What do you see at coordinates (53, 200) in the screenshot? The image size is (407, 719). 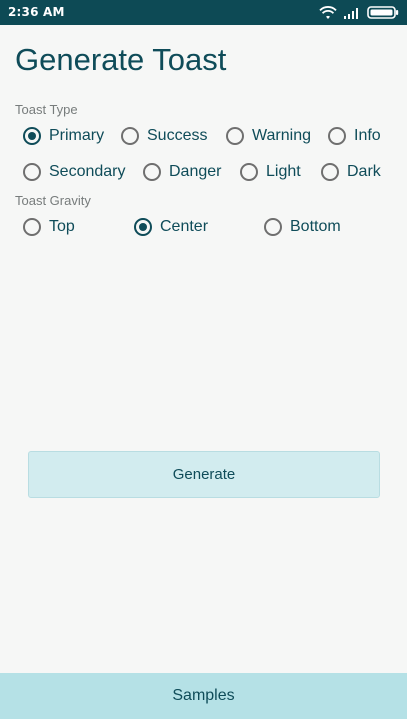 I see `toast-gravity-label: Toast Gravity` at bounding box center [53, 200].